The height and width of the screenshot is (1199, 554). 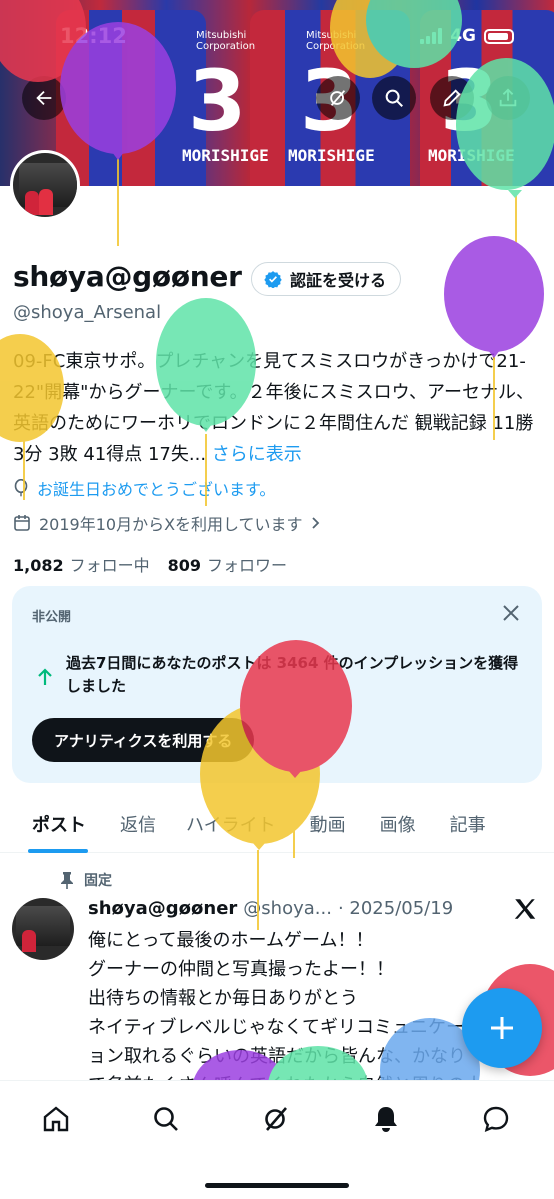 What do you see at coordinates (241, 969) in the screenshot?
I see `post-line: グーナーの仲間と写真撮ったよー！！` at bounding box center [241, 969].